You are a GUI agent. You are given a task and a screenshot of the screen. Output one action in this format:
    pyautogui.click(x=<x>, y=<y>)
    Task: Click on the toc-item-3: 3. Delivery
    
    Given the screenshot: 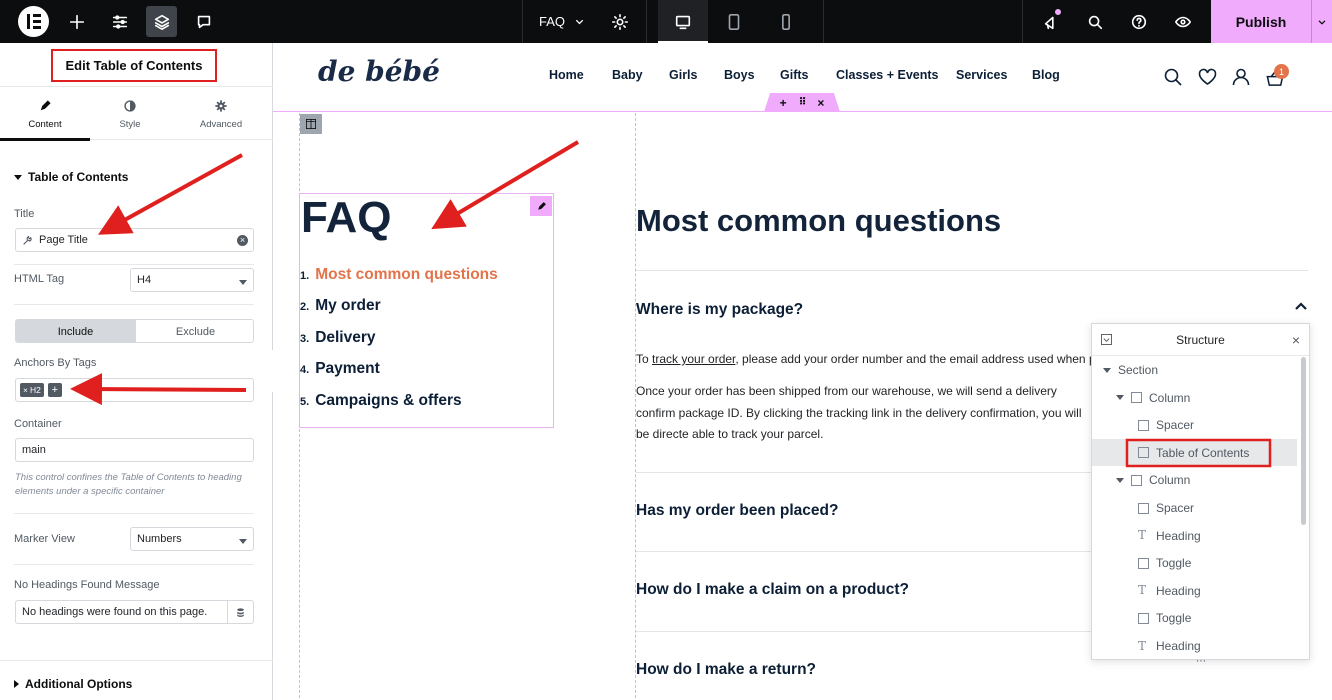 What is the action you would take?
    pyautogui.click(x=338, y=338)
    